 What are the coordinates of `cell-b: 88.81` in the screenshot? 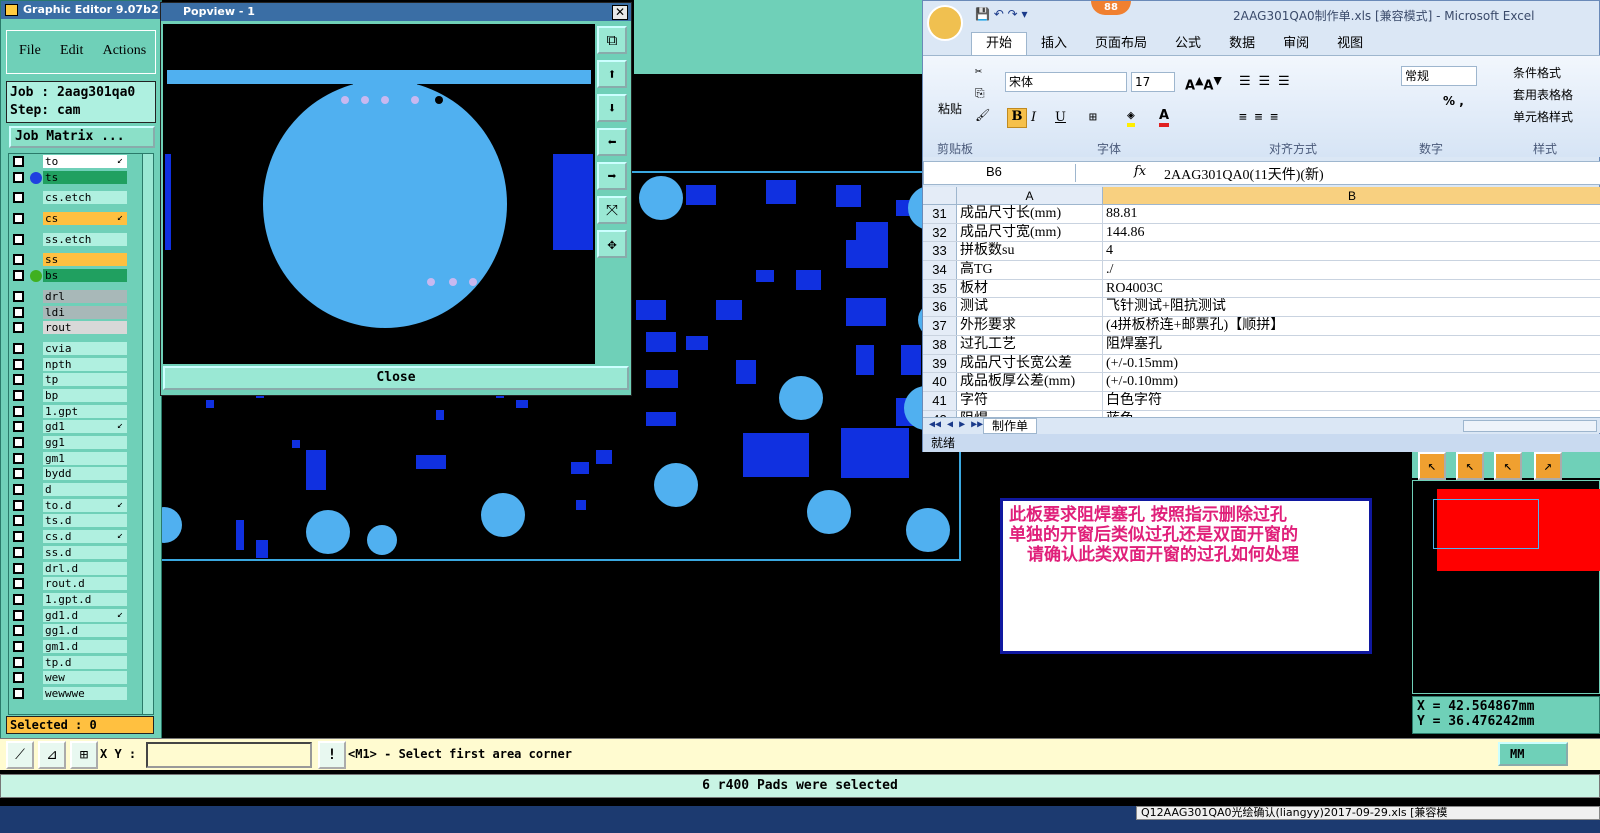 It's located at (1351, 214).